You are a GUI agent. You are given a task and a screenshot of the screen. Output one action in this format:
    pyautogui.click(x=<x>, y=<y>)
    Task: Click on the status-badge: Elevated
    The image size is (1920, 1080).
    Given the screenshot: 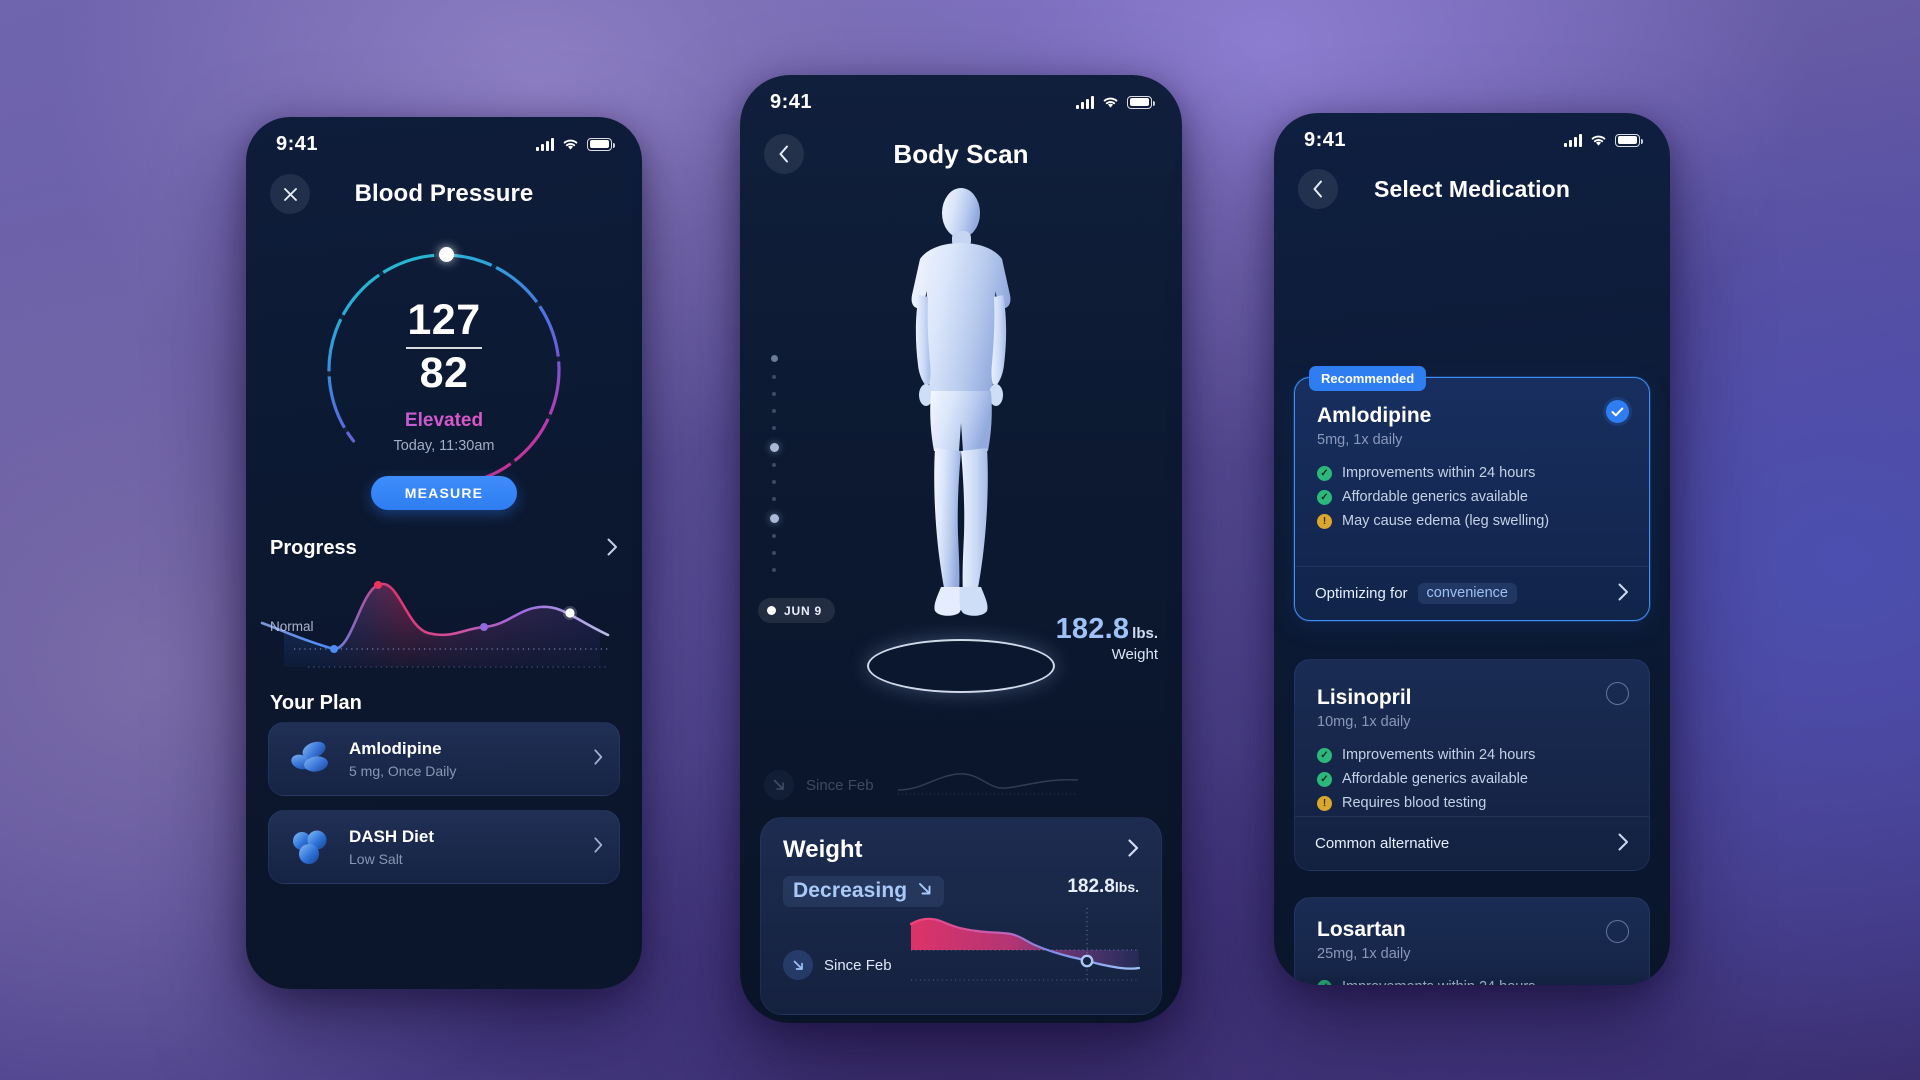 What is the action you would take?
    pyautogui.click(x=444, y=421)
    